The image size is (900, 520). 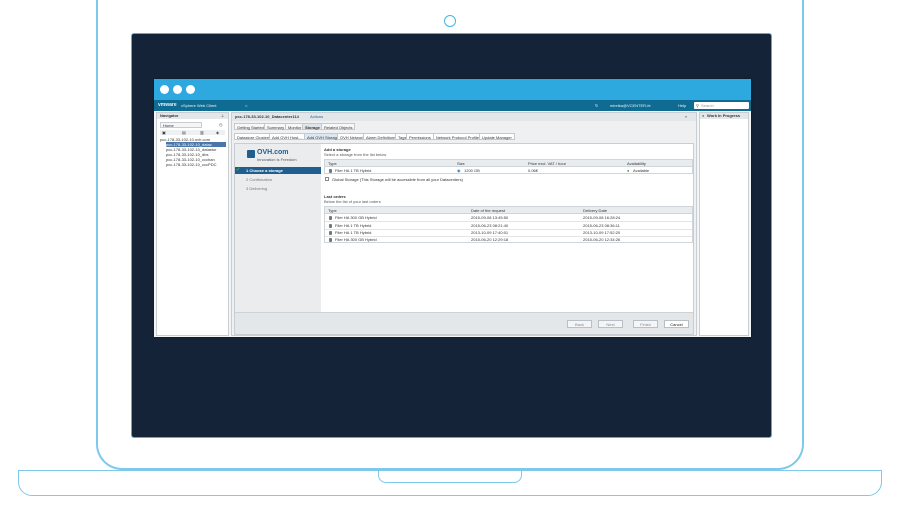 I want to click on ovh-tagline: Innovation is Freedom, so click(x=277, y=159).